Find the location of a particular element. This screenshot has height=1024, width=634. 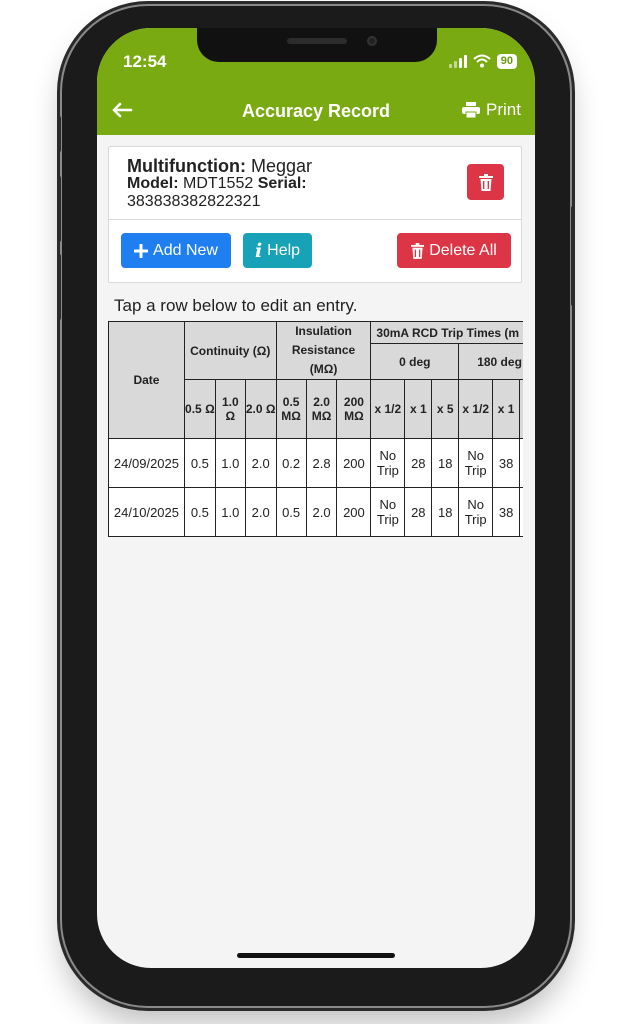

sub-header: x 5 is located at coordinates (445, 409).